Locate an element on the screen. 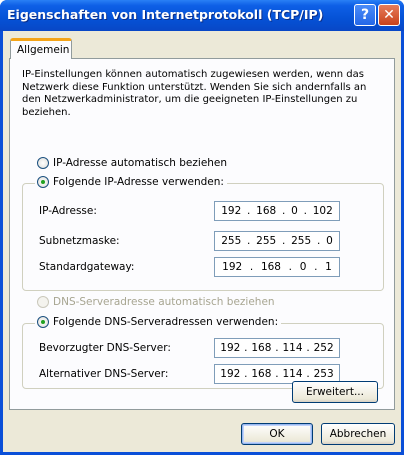  dns-auto-label: DNS-Serveradresse automatisch beziehen is located at coordinates (164, 302).